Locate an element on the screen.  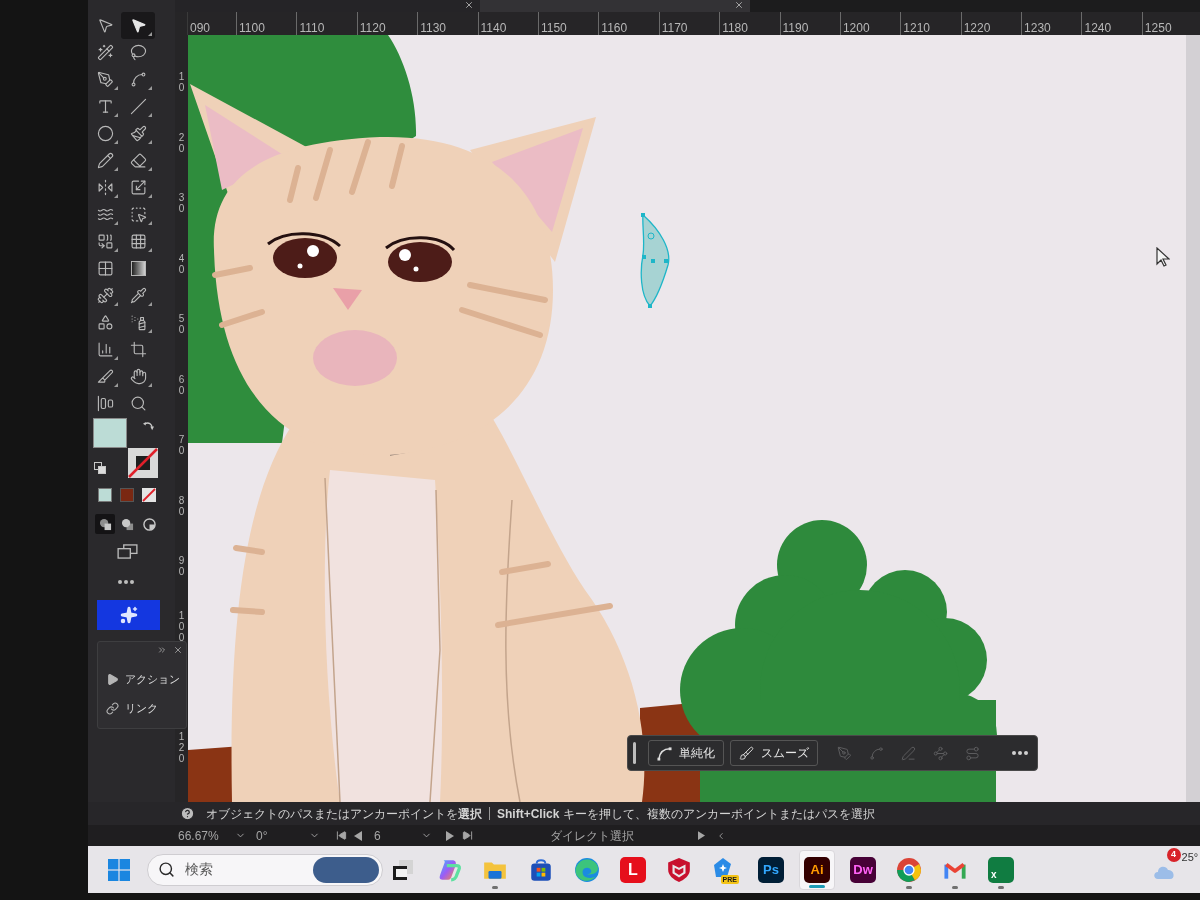
direct-select-tool-button is located at coordinates (138, 25).